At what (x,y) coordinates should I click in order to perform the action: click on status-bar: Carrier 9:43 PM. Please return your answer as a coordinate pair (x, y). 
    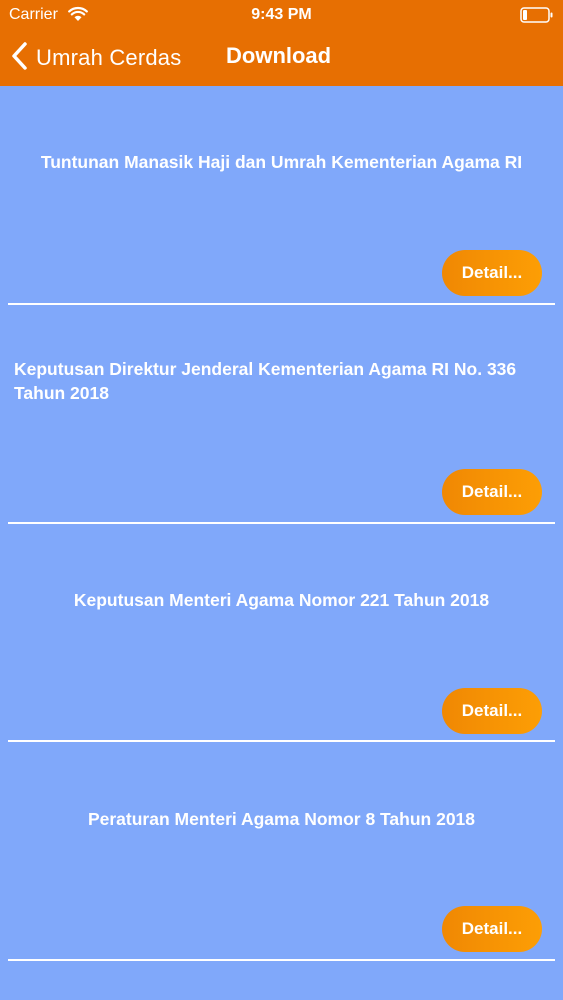
    Looking at the image, I should click on (281, 15).